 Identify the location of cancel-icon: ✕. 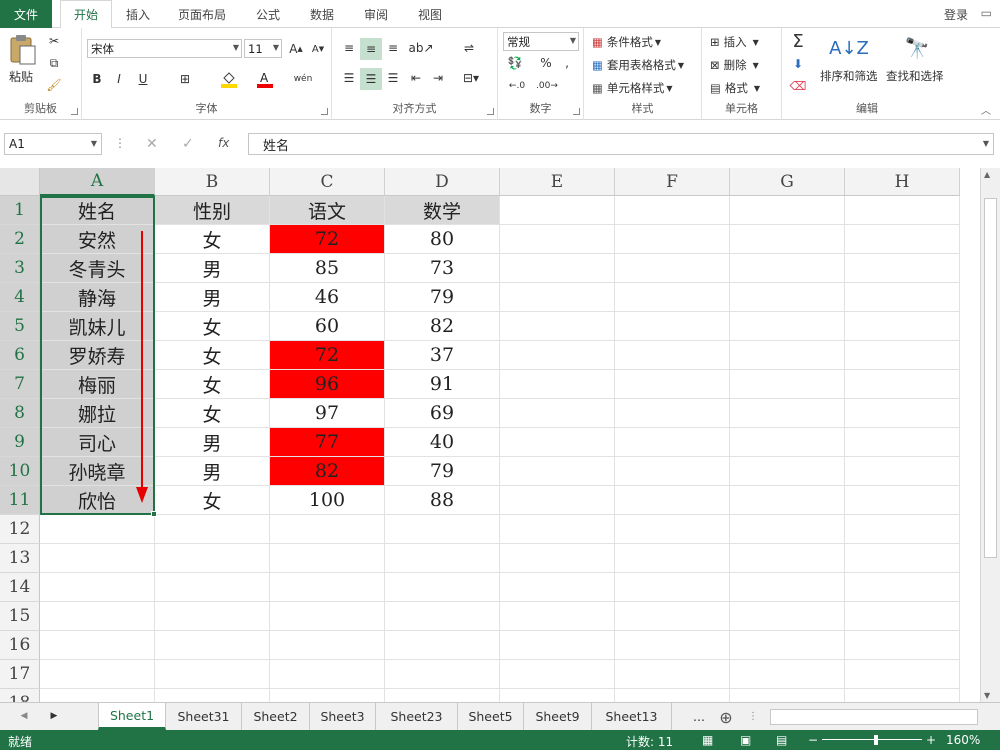
(152, 144).